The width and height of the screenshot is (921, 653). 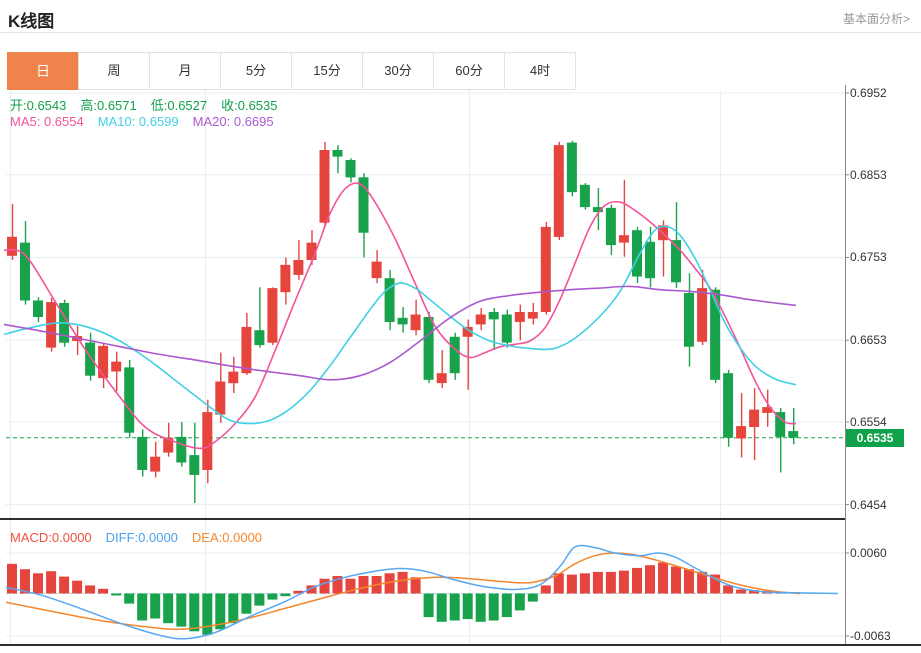 I want to click on ohlc-legend: 开:0.6543 高:0.6571 低:0.6527 收:0.6535, so click(x=151, y=104).